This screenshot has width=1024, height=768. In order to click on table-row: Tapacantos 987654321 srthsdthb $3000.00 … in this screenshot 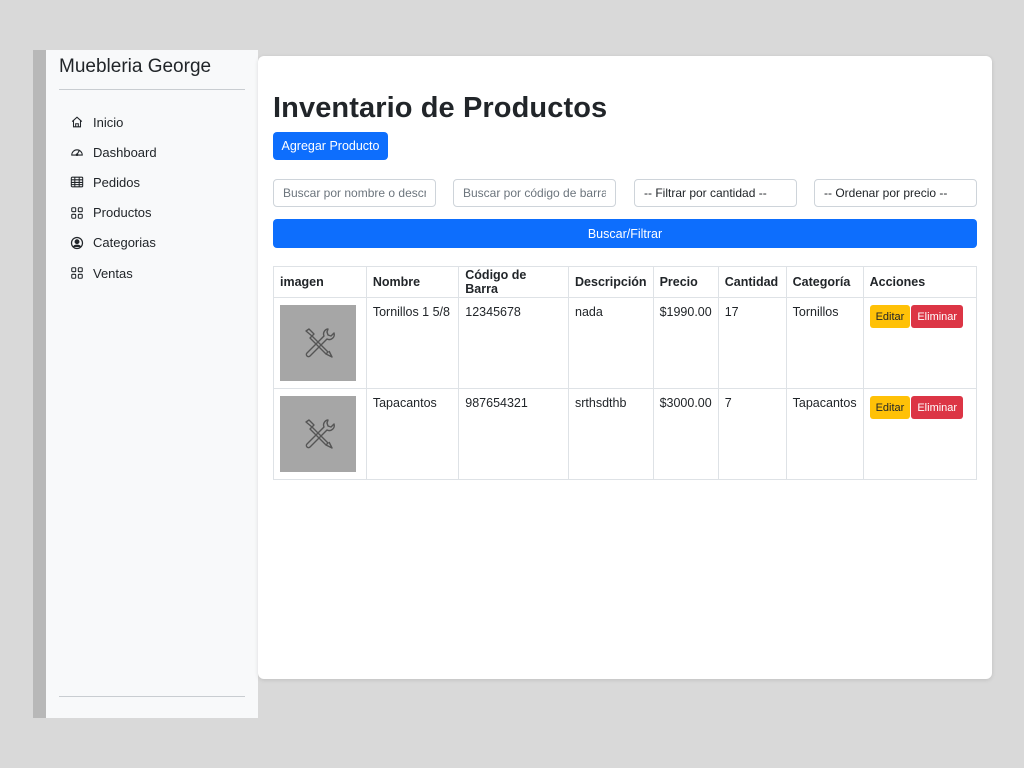, I will do `click(625, 434)`.